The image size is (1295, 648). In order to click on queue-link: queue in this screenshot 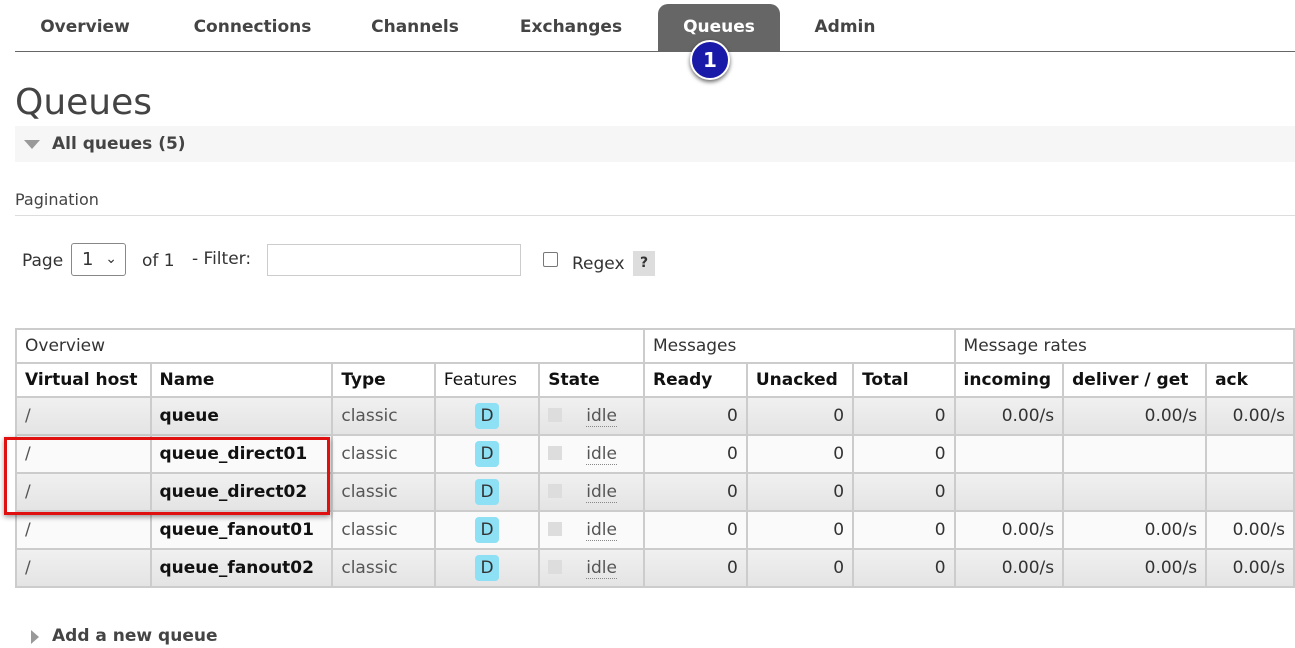, I will do `click(189, 416)`.